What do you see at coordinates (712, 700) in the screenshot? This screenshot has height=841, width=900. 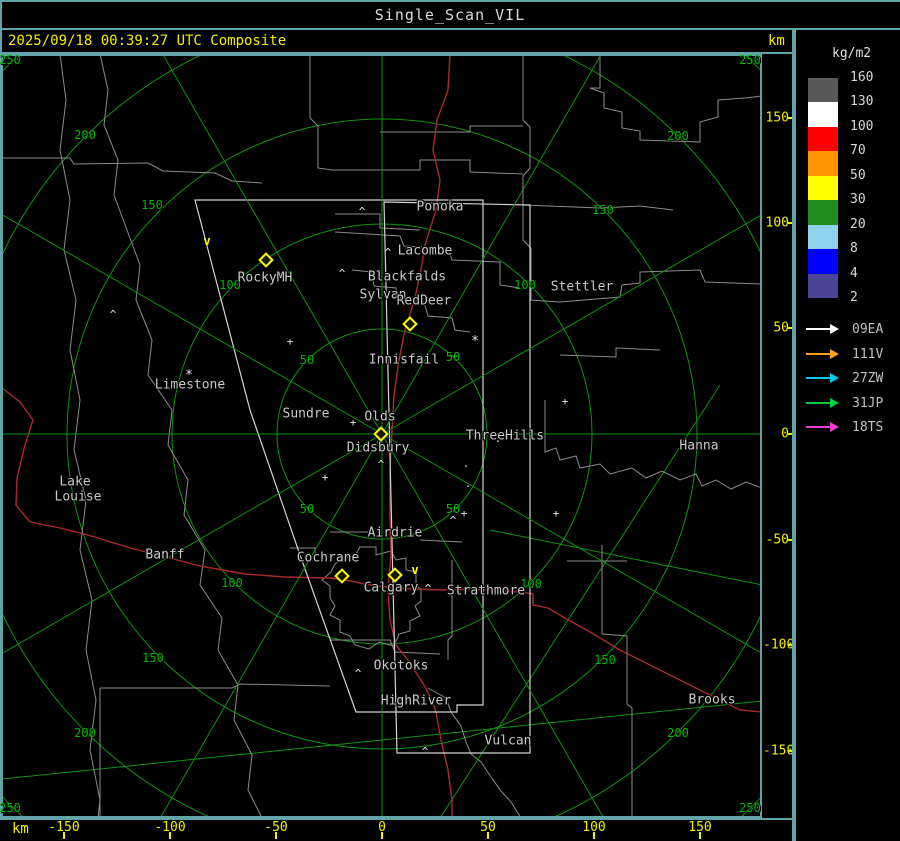 I see `city-label: Brooks` at bounding box center [712, 700].